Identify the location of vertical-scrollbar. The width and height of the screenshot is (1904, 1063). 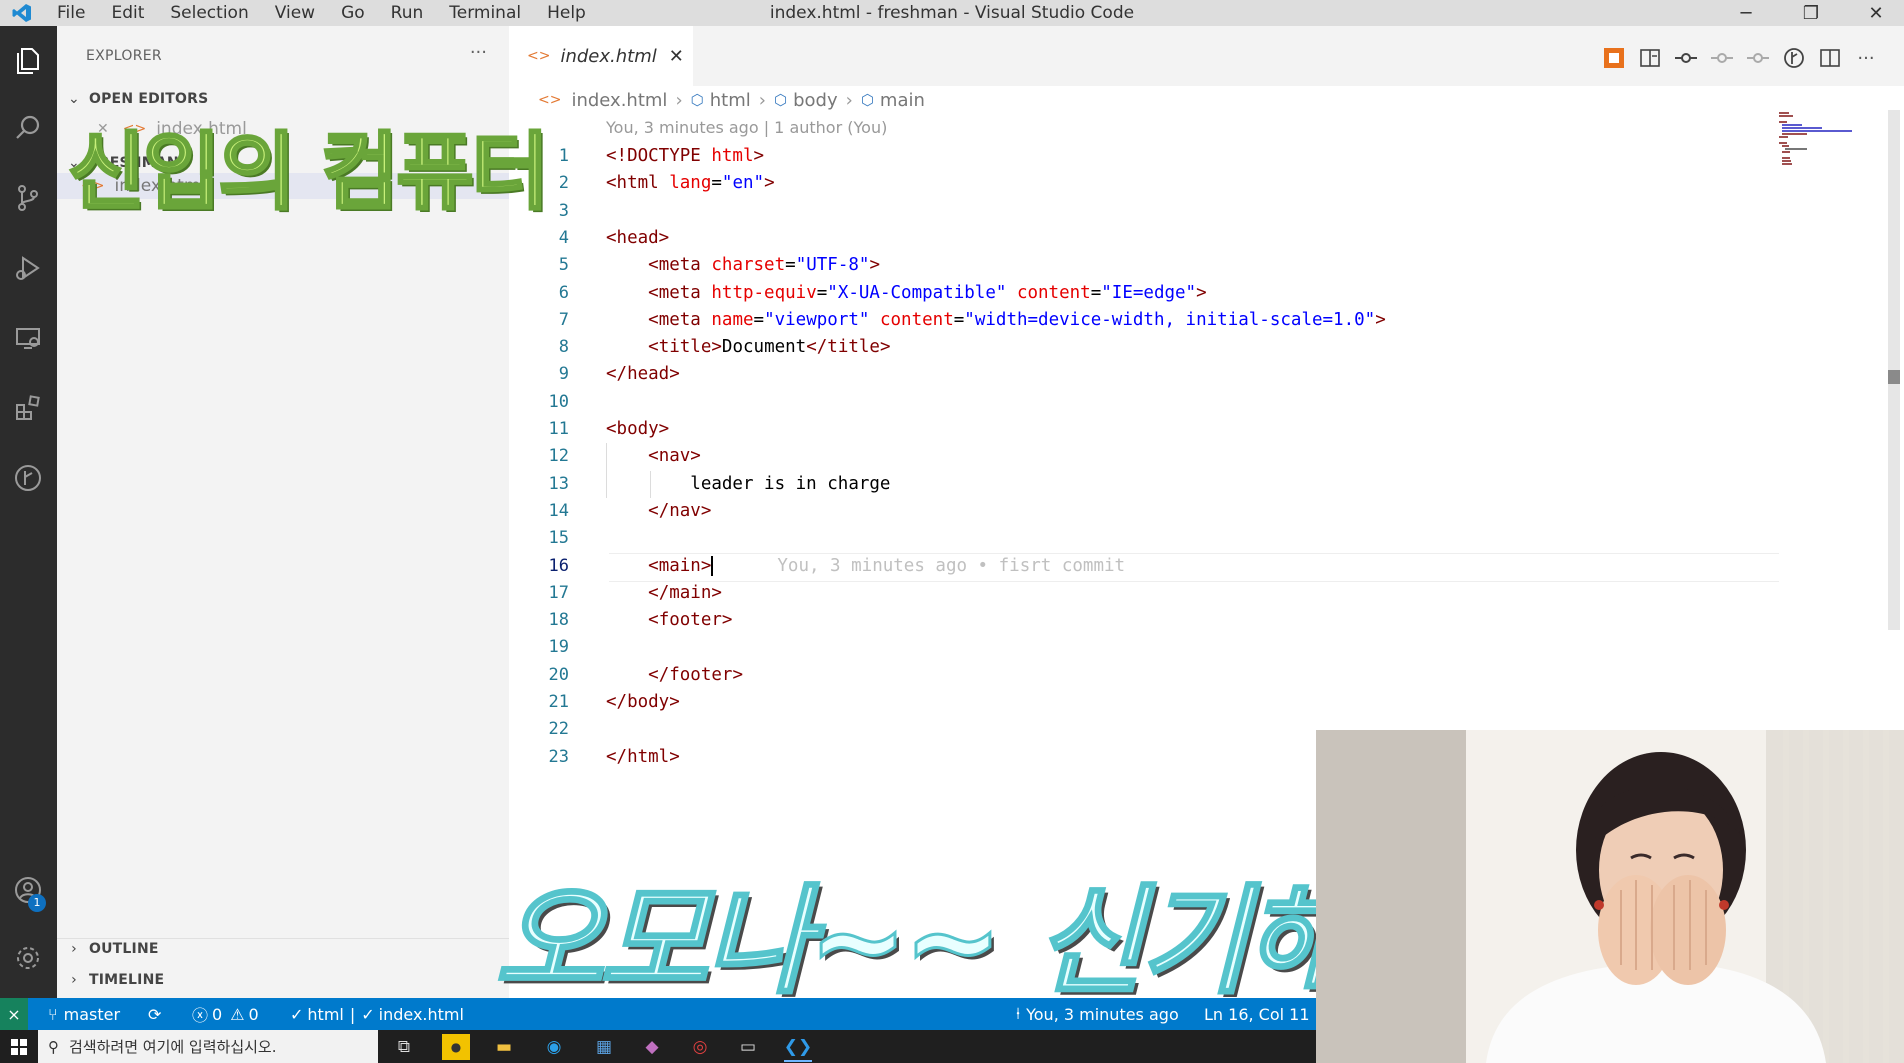
(1894, 370).